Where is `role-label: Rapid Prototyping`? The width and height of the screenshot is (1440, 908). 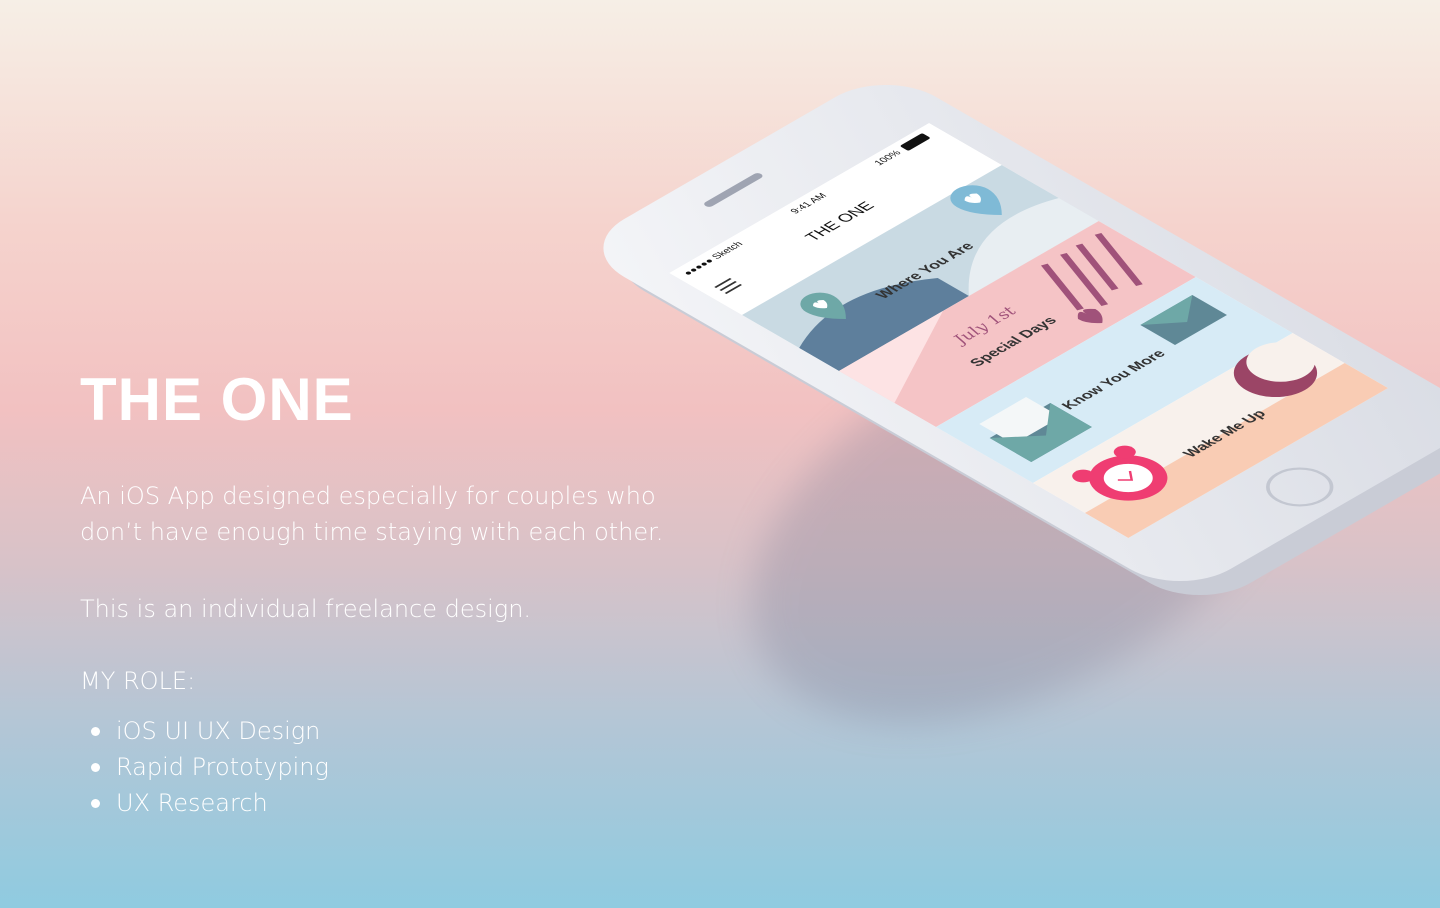 role-label: Rapid Prototyping is located at coordinates (222, 767).